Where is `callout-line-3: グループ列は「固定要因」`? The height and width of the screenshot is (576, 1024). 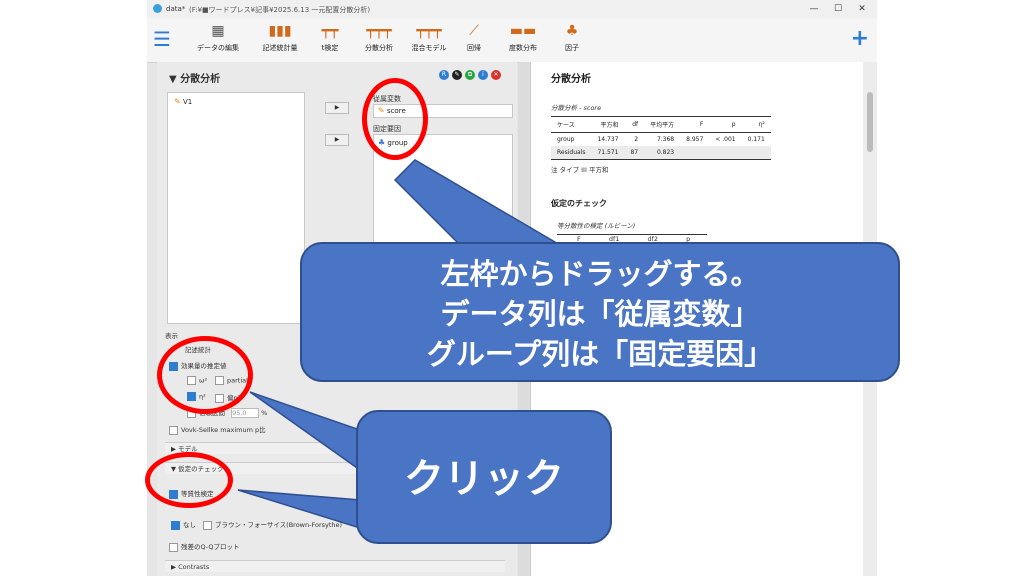
callout-line-3: グループ列は「固定要因」 is located at coordinates (600, 354).